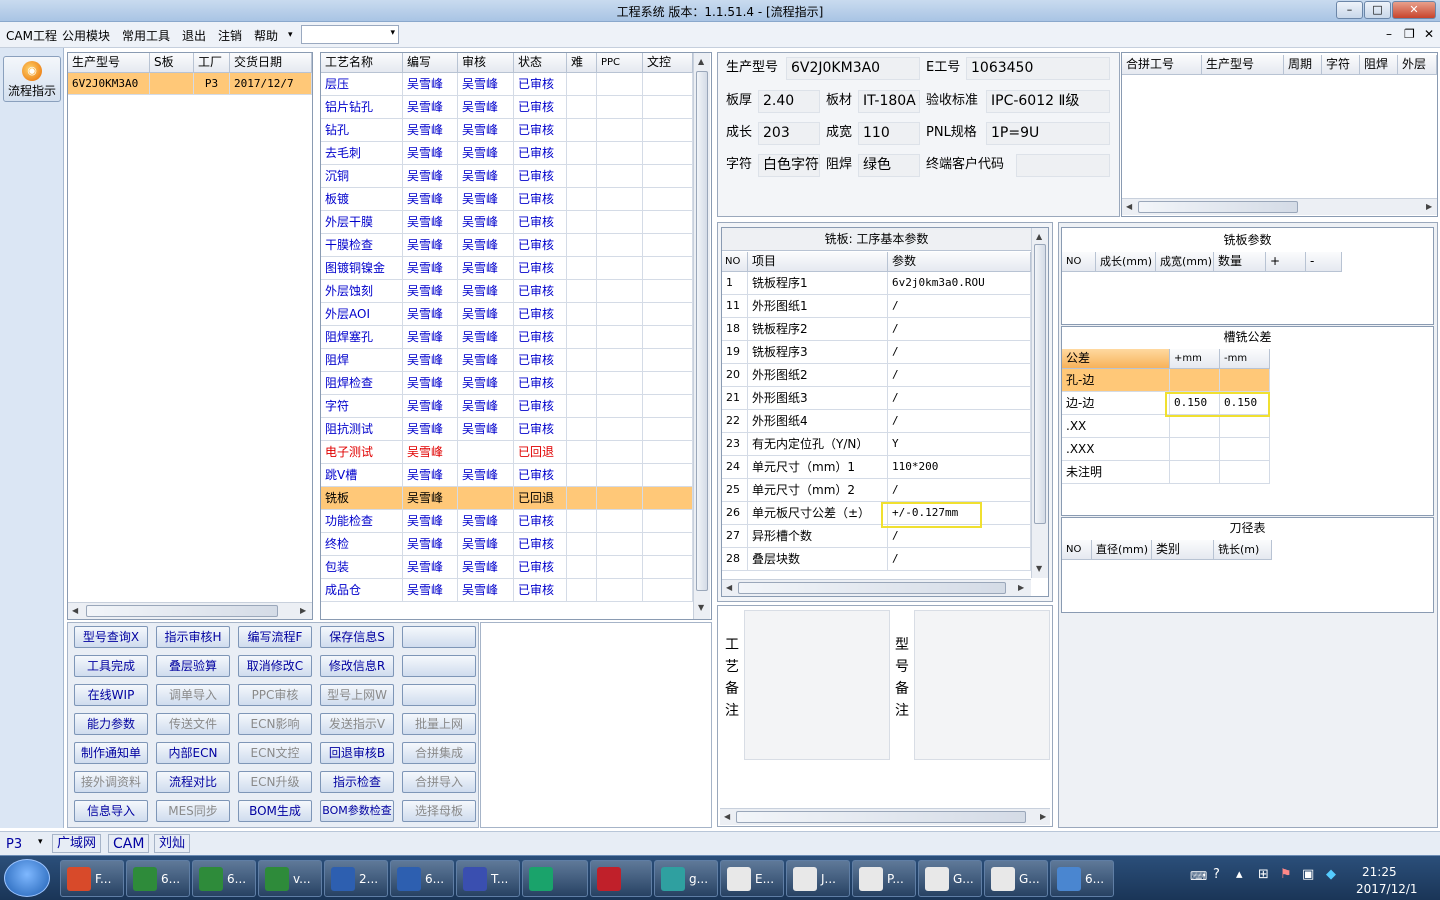  Describe the element at coordinates (818, 536) in the screenshot. I see `milling-row-item: 异形槽个数` at that location.